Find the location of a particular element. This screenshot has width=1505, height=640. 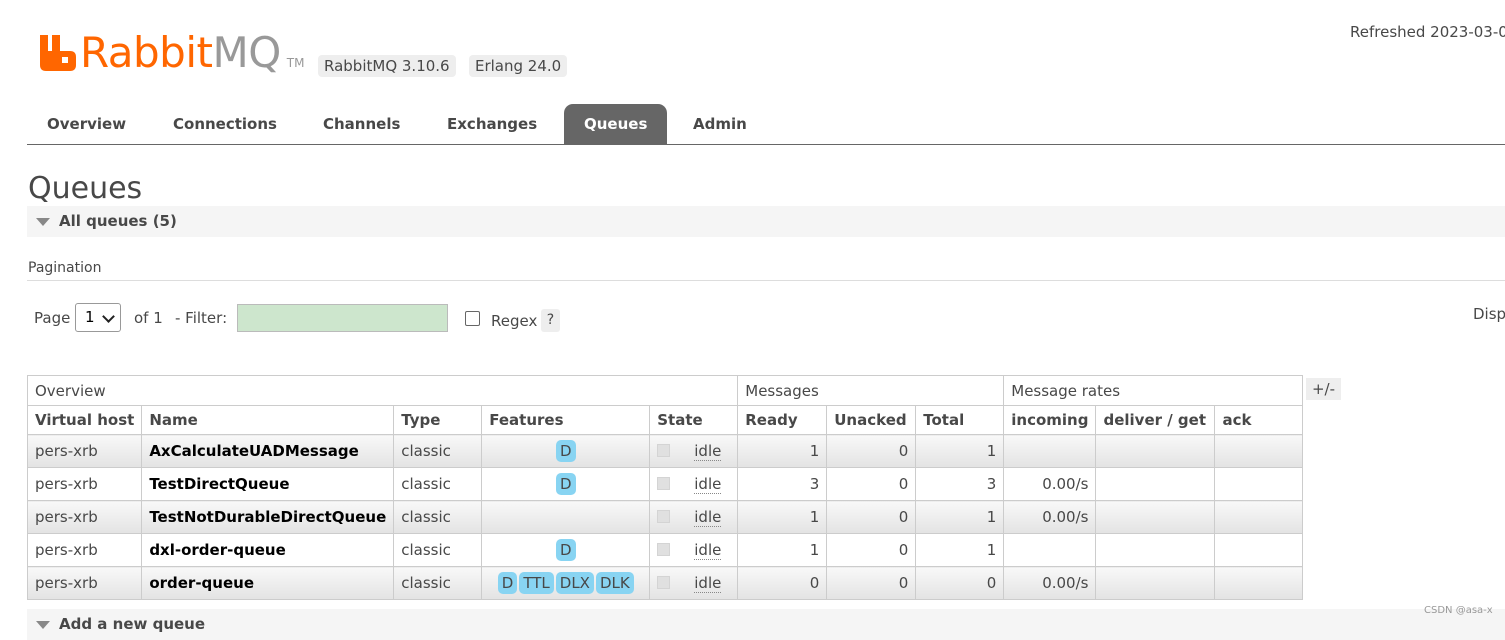

cell-ready: 3 is located at coordinates (782, 484).